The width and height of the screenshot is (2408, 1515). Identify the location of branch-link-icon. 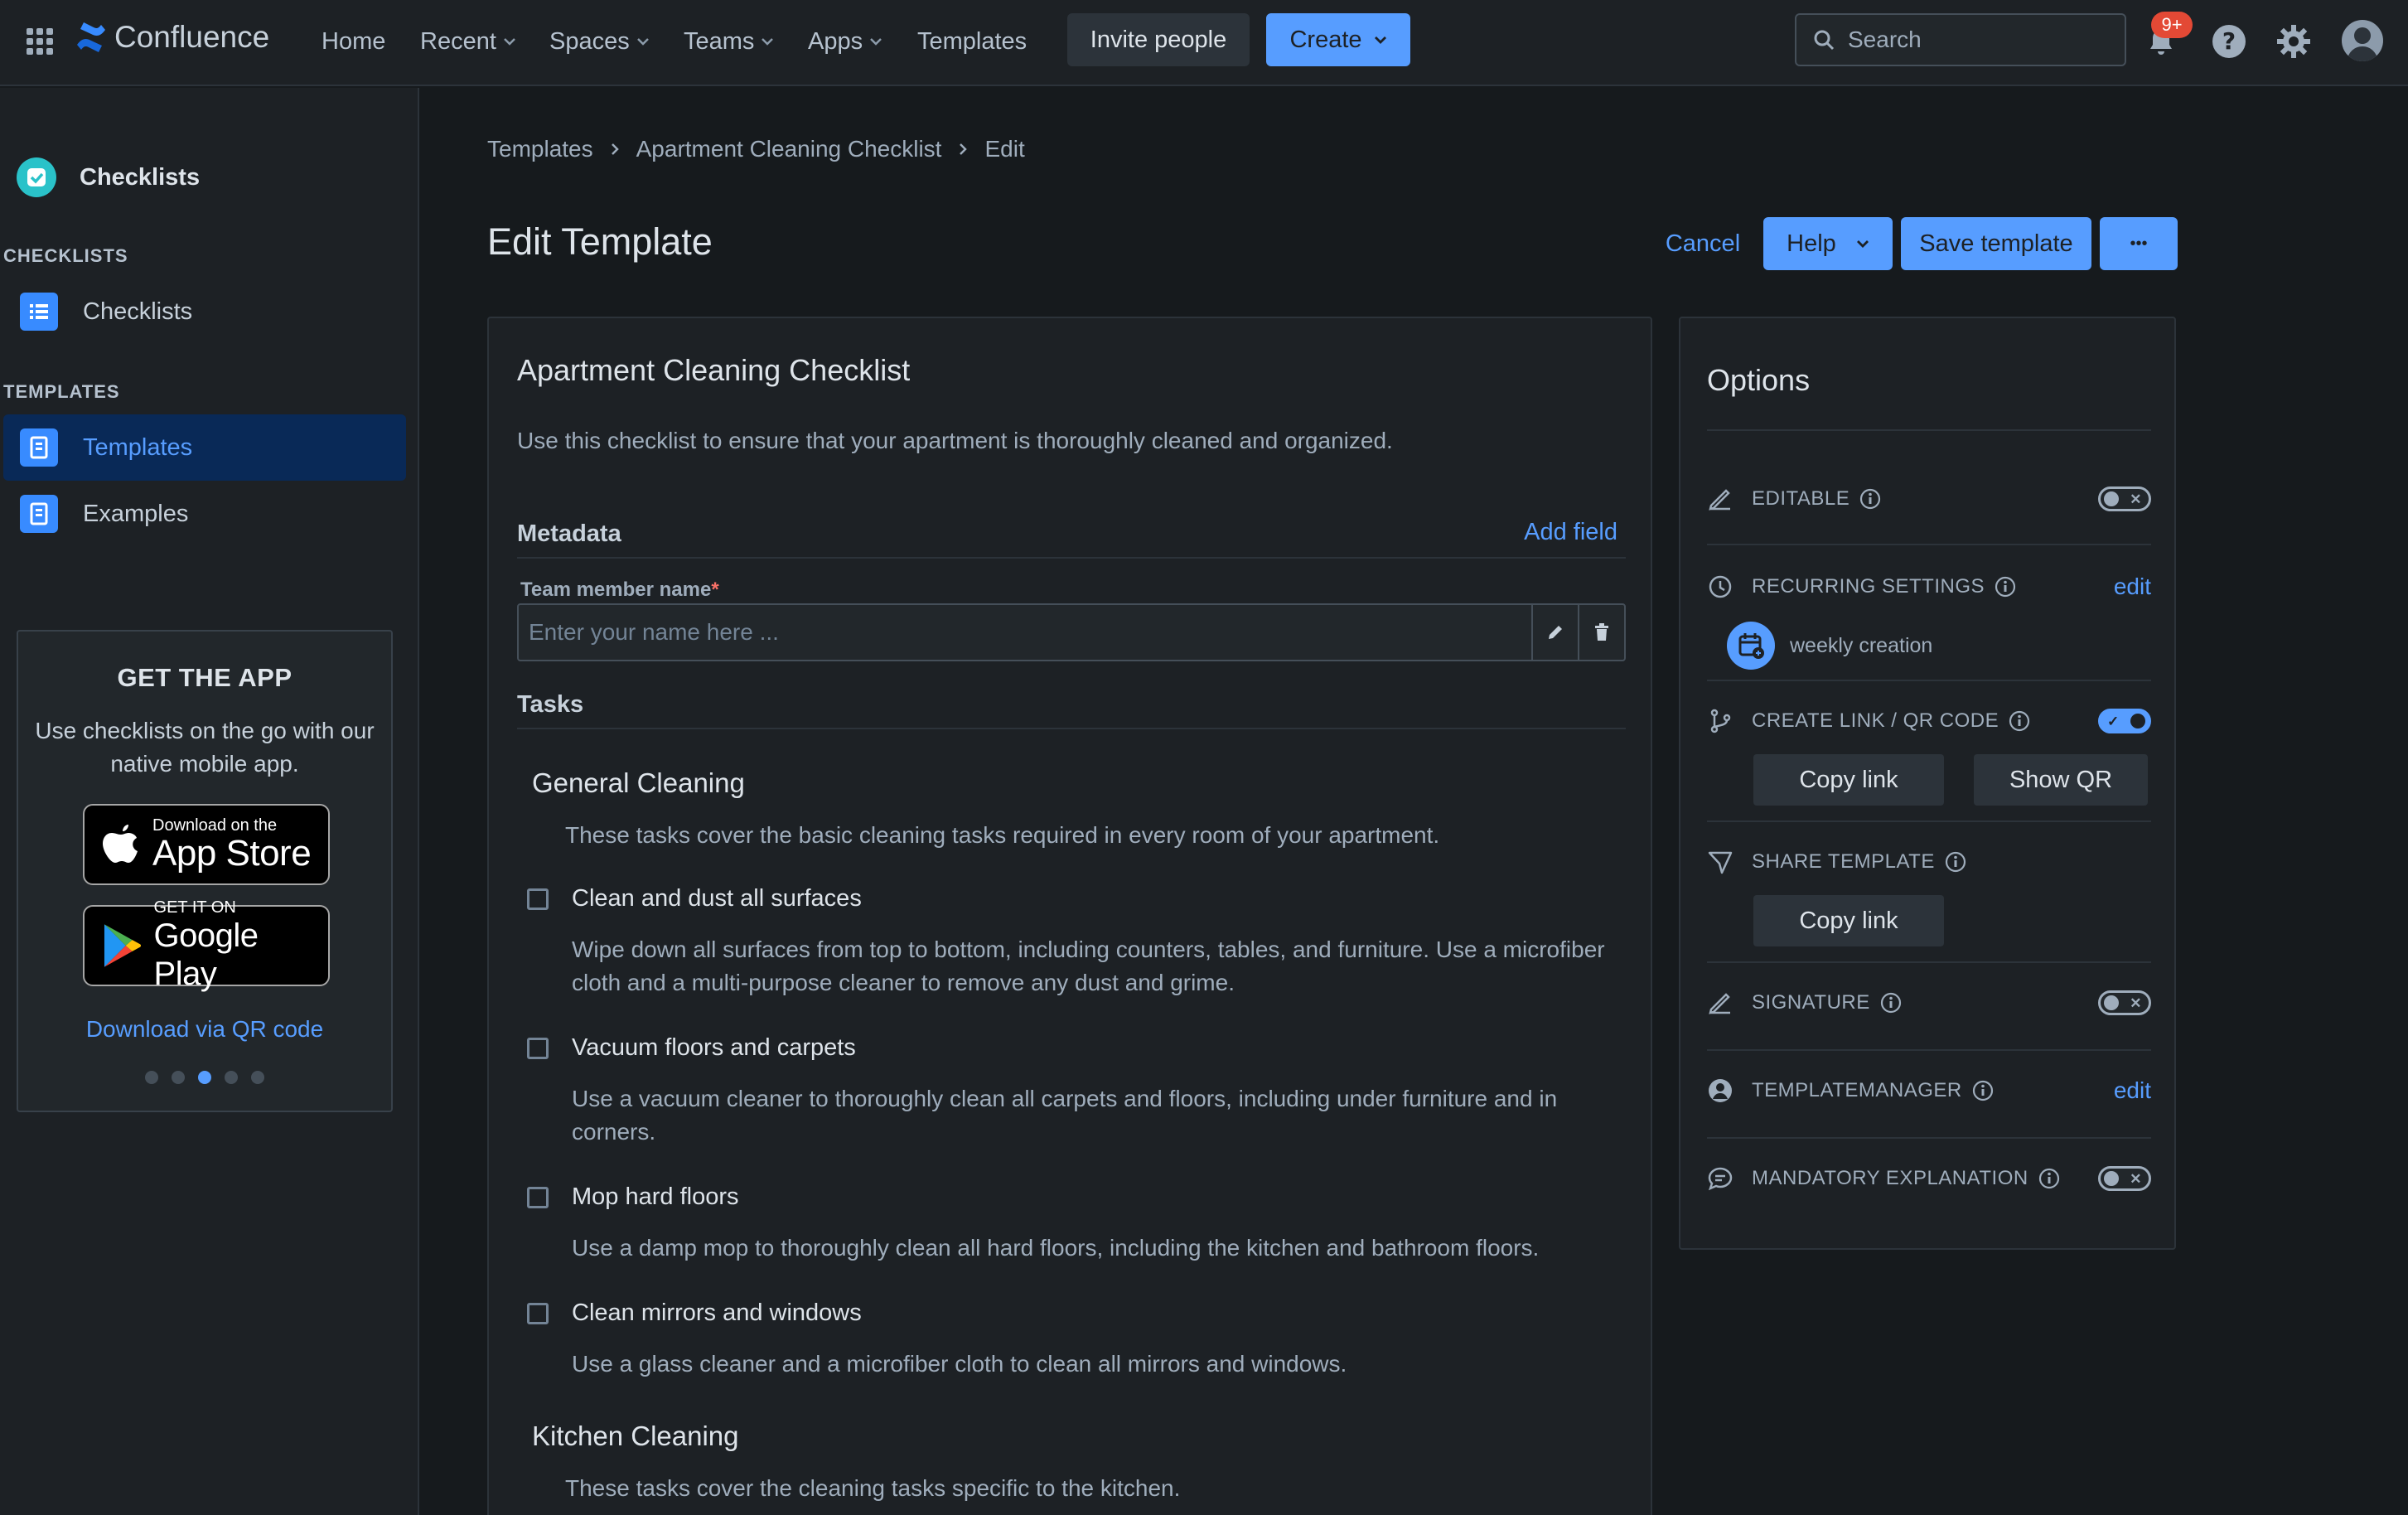
(1720, 721).